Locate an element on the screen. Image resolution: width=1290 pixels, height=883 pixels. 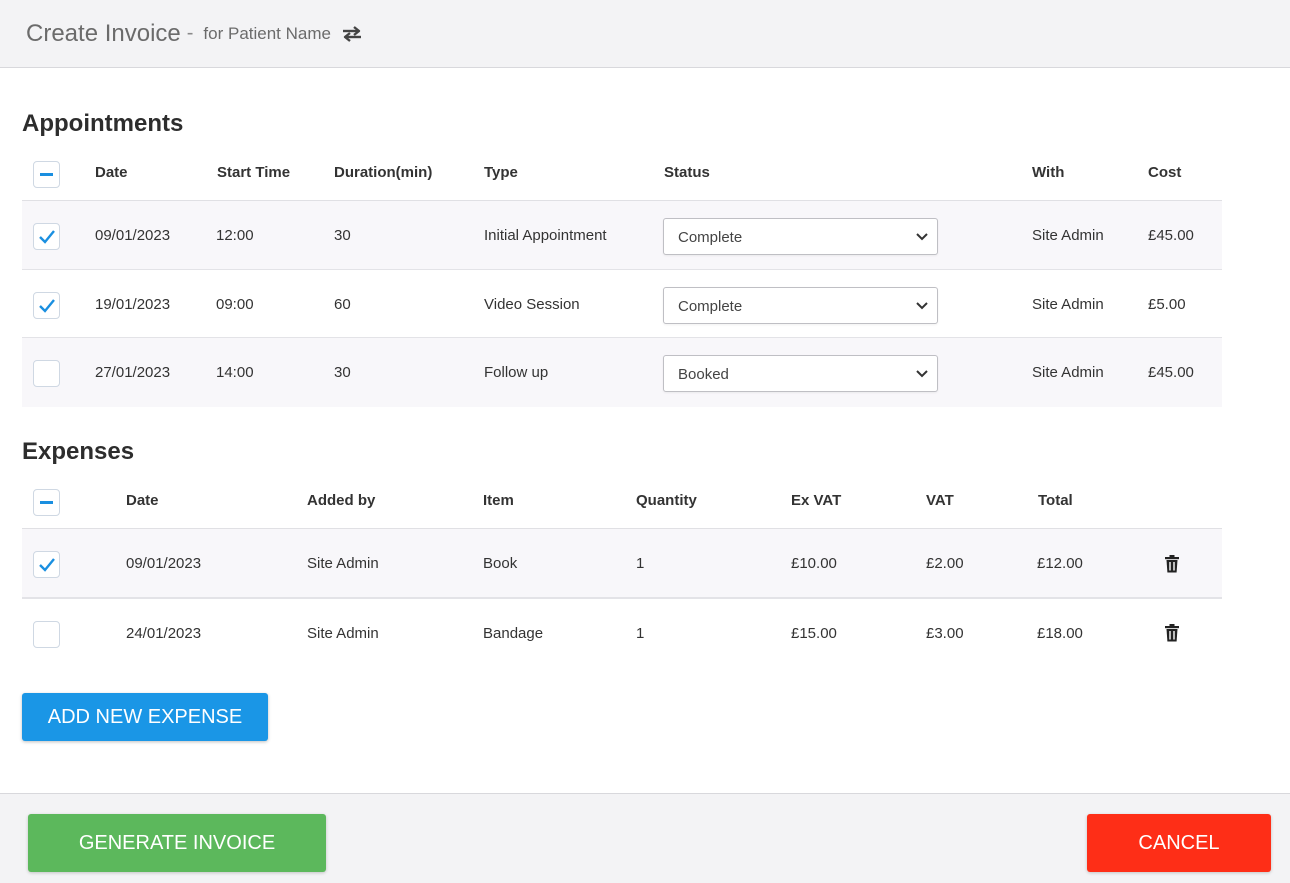
add-new-expense-button: ADD NEW EXPENSE is located at coordinates (145, 717).